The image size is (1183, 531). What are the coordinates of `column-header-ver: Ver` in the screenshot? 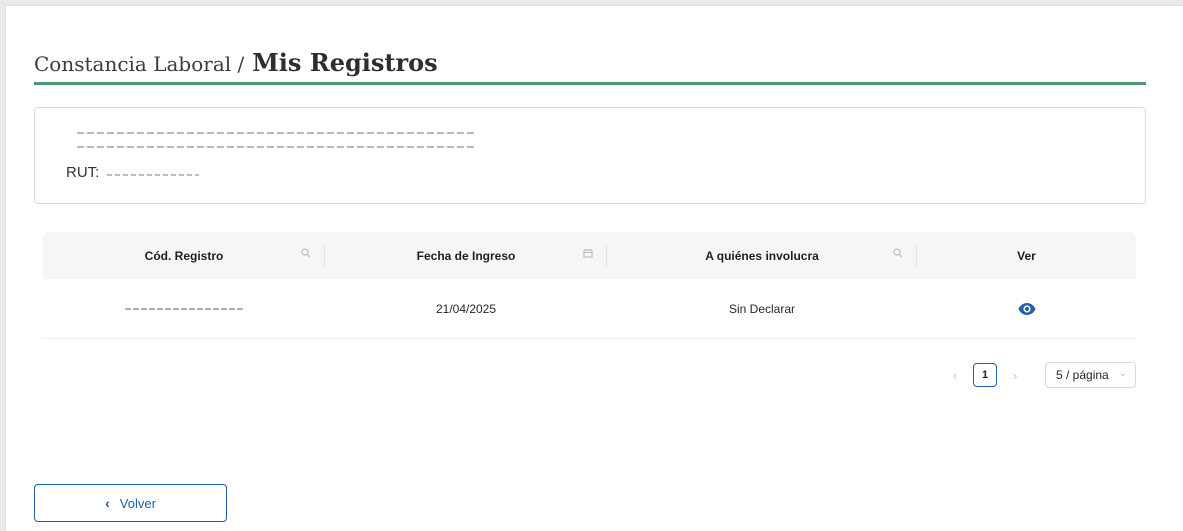 It's located at (1026, 255).